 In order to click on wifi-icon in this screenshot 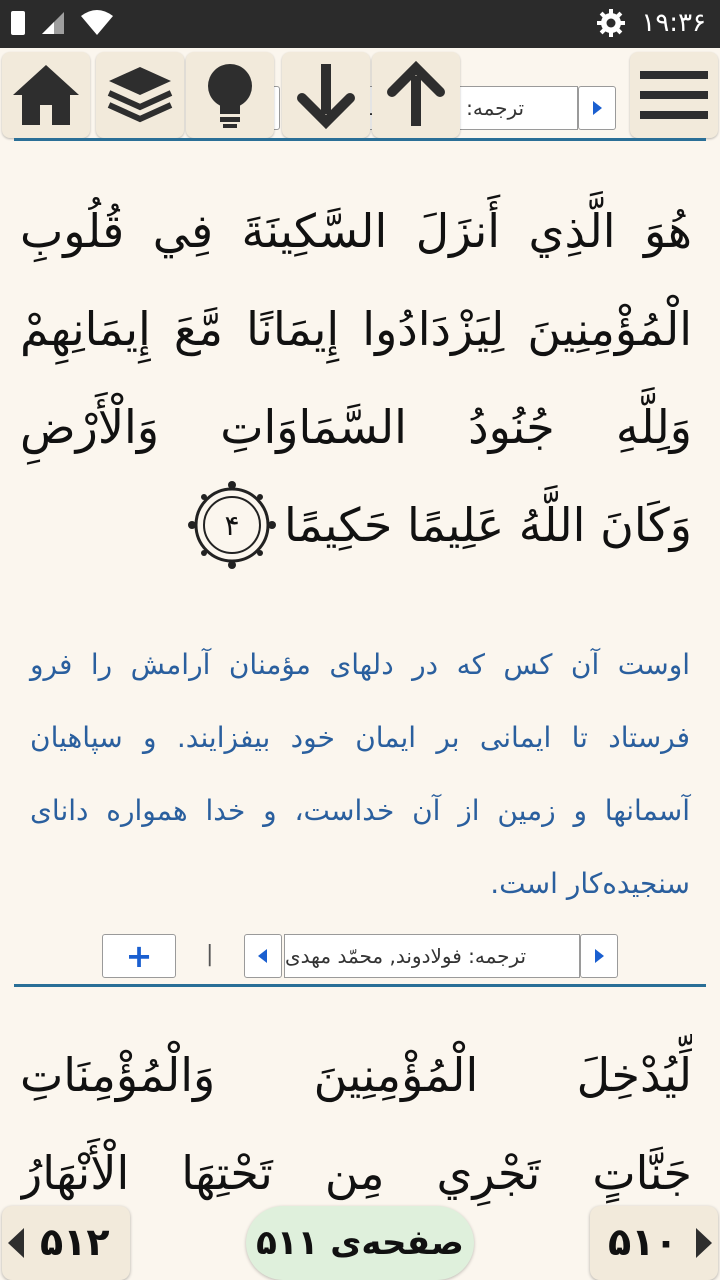, I will do `click(97, 22)`.